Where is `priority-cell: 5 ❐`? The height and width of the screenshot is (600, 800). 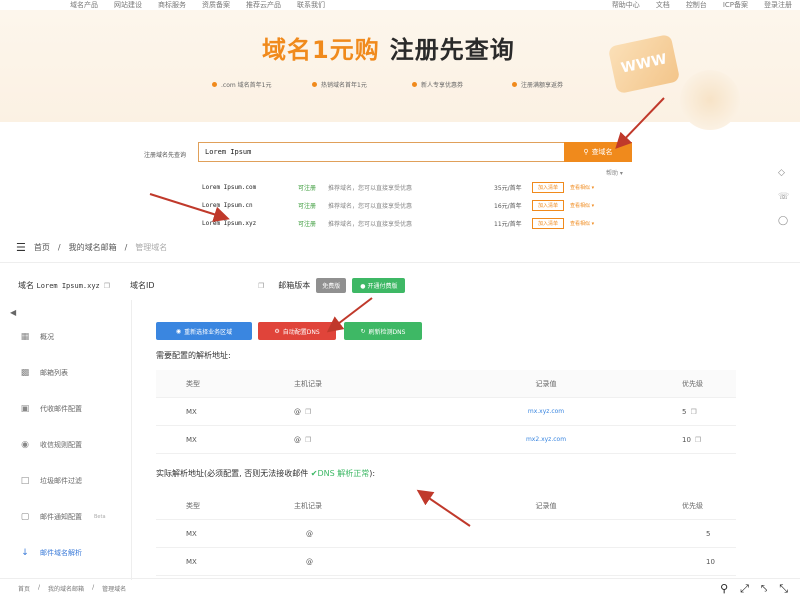 priority-cell: 5 ❐ is located at coordinates (689, 411).